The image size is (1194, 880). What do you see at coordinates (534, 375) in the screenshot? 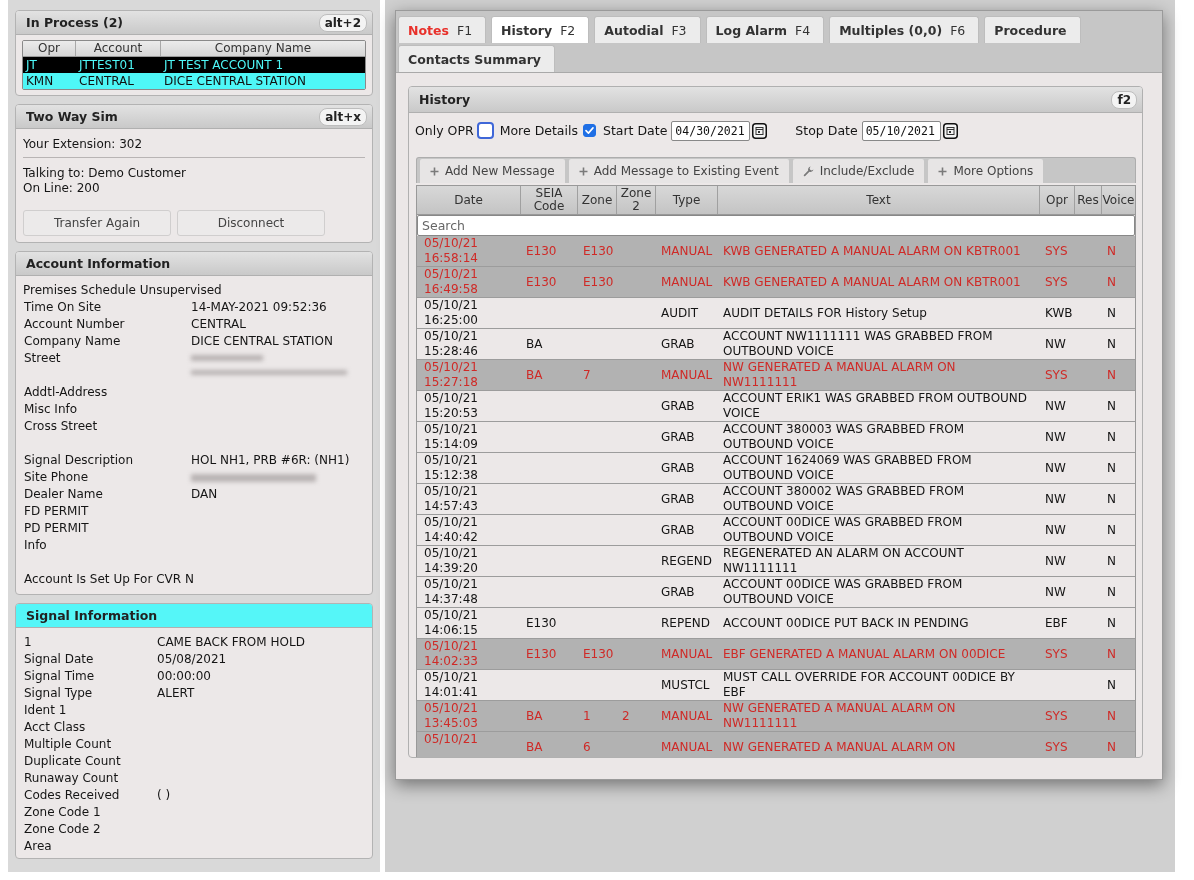
I see `table-cell-text: BA` at bounding box center [534, 375].